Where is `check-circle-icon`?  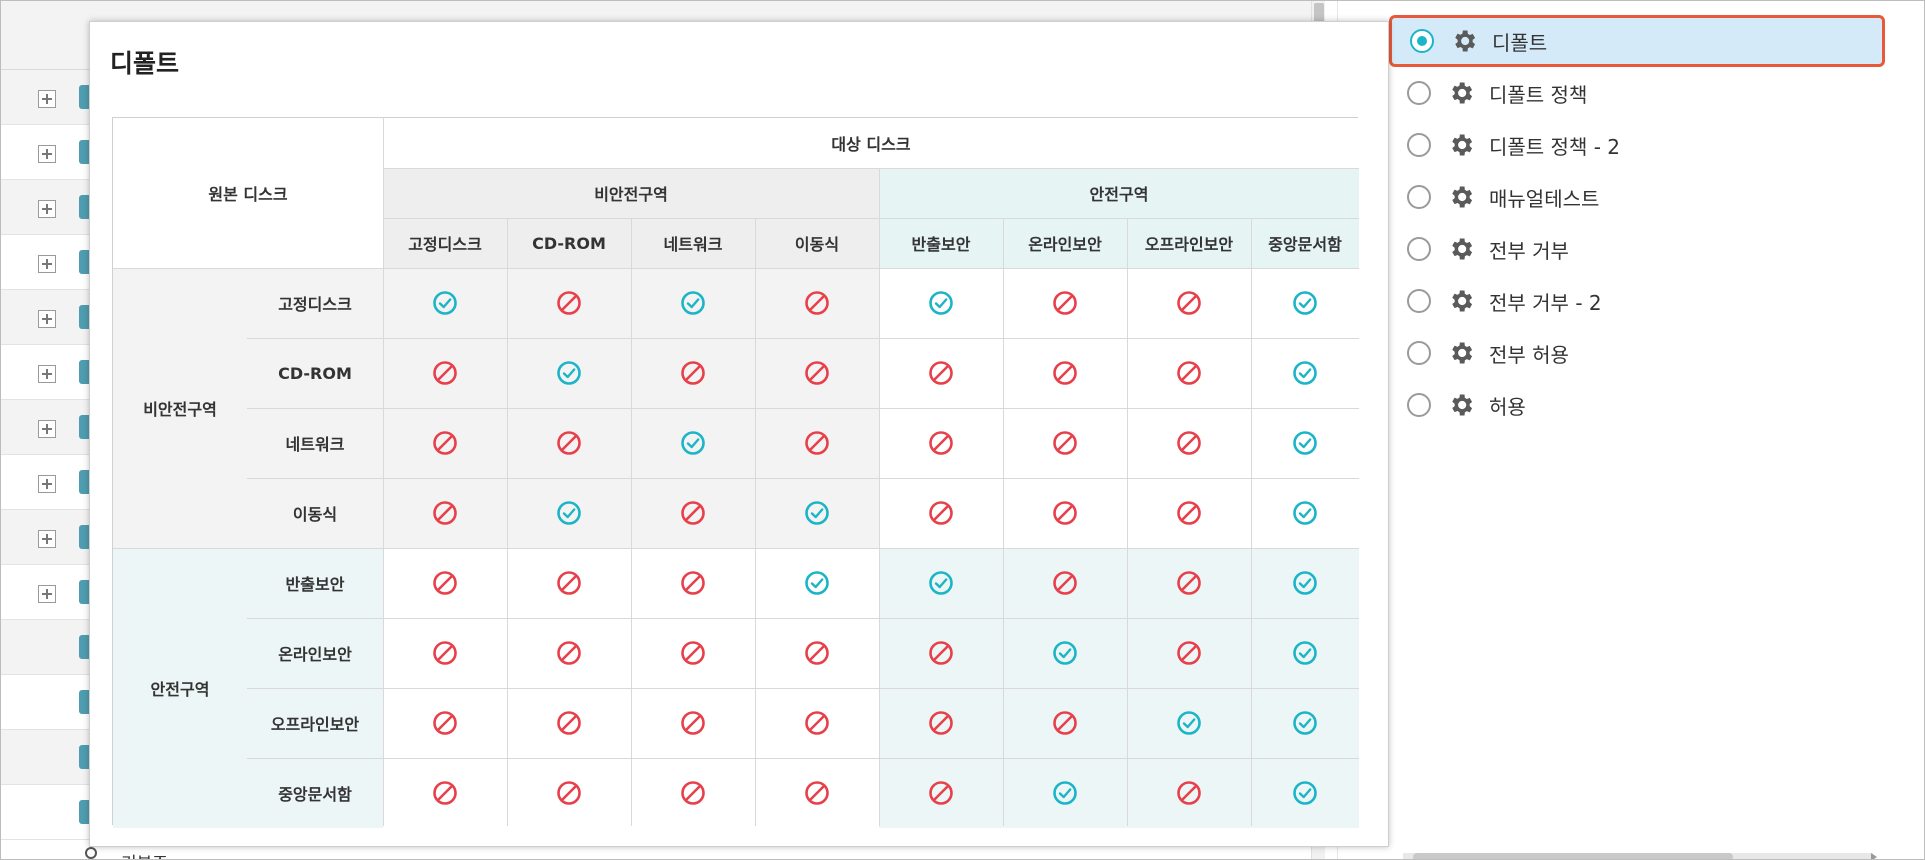 check-circle-icon is located at coordinates (1065, 793).